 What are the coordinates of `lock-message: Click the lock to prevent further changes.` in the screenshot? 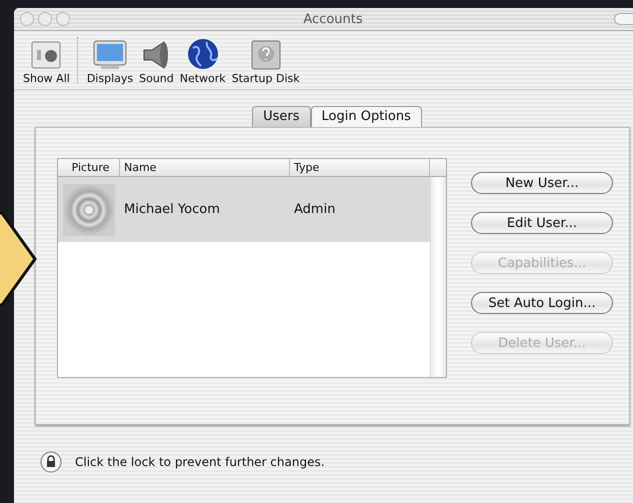 It's located at (200, 462).